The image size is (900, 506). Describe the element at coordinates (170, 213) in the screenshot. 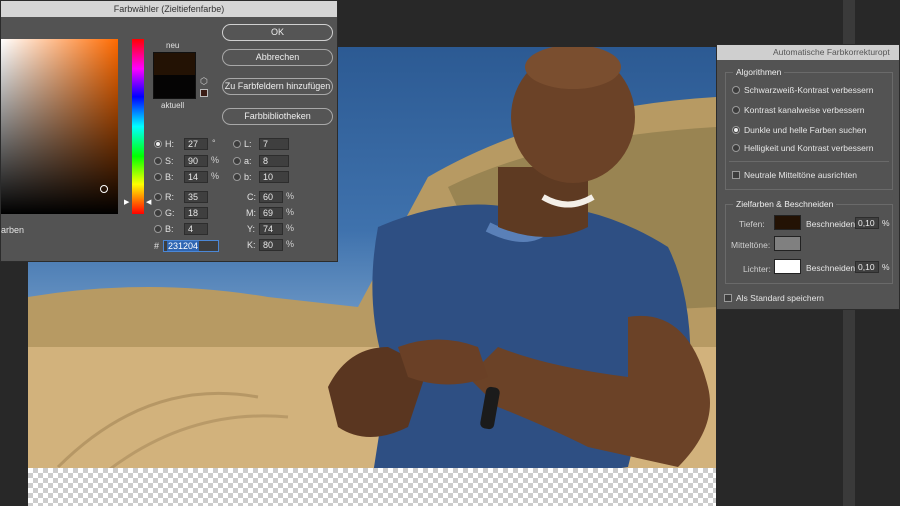

I see `green-label: G:` at that location.